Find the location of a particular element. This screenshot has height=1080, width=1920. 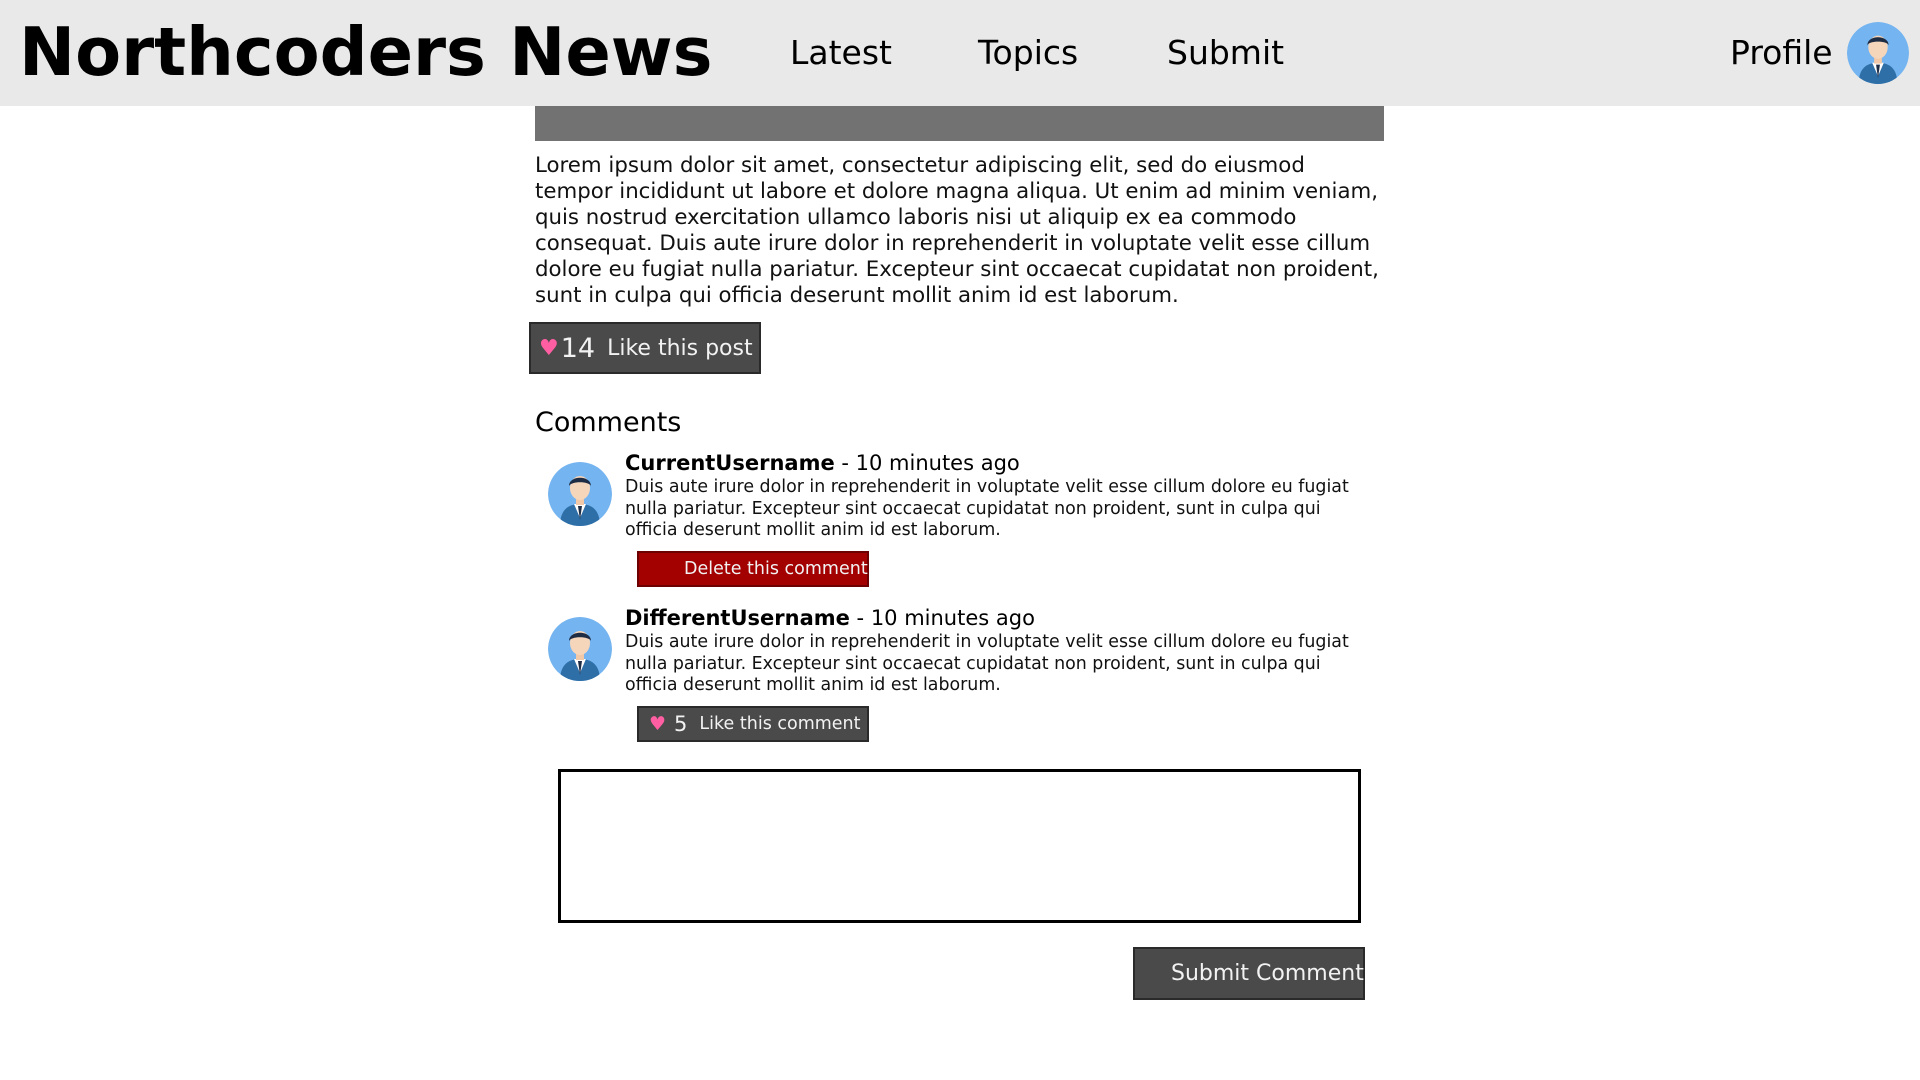

like-post-label: Like this post is located at coordinates (680, 348).